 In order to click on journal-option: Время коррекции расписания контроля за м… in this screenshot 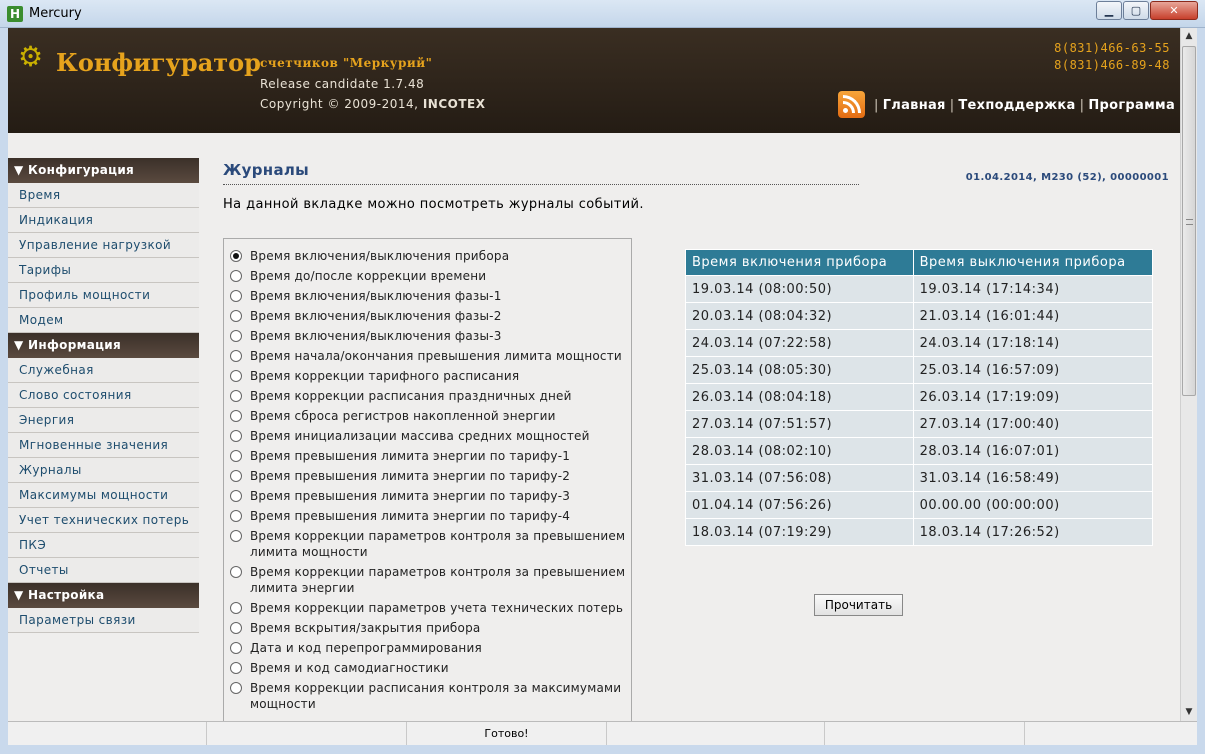, I will do `click(427, 696)`.